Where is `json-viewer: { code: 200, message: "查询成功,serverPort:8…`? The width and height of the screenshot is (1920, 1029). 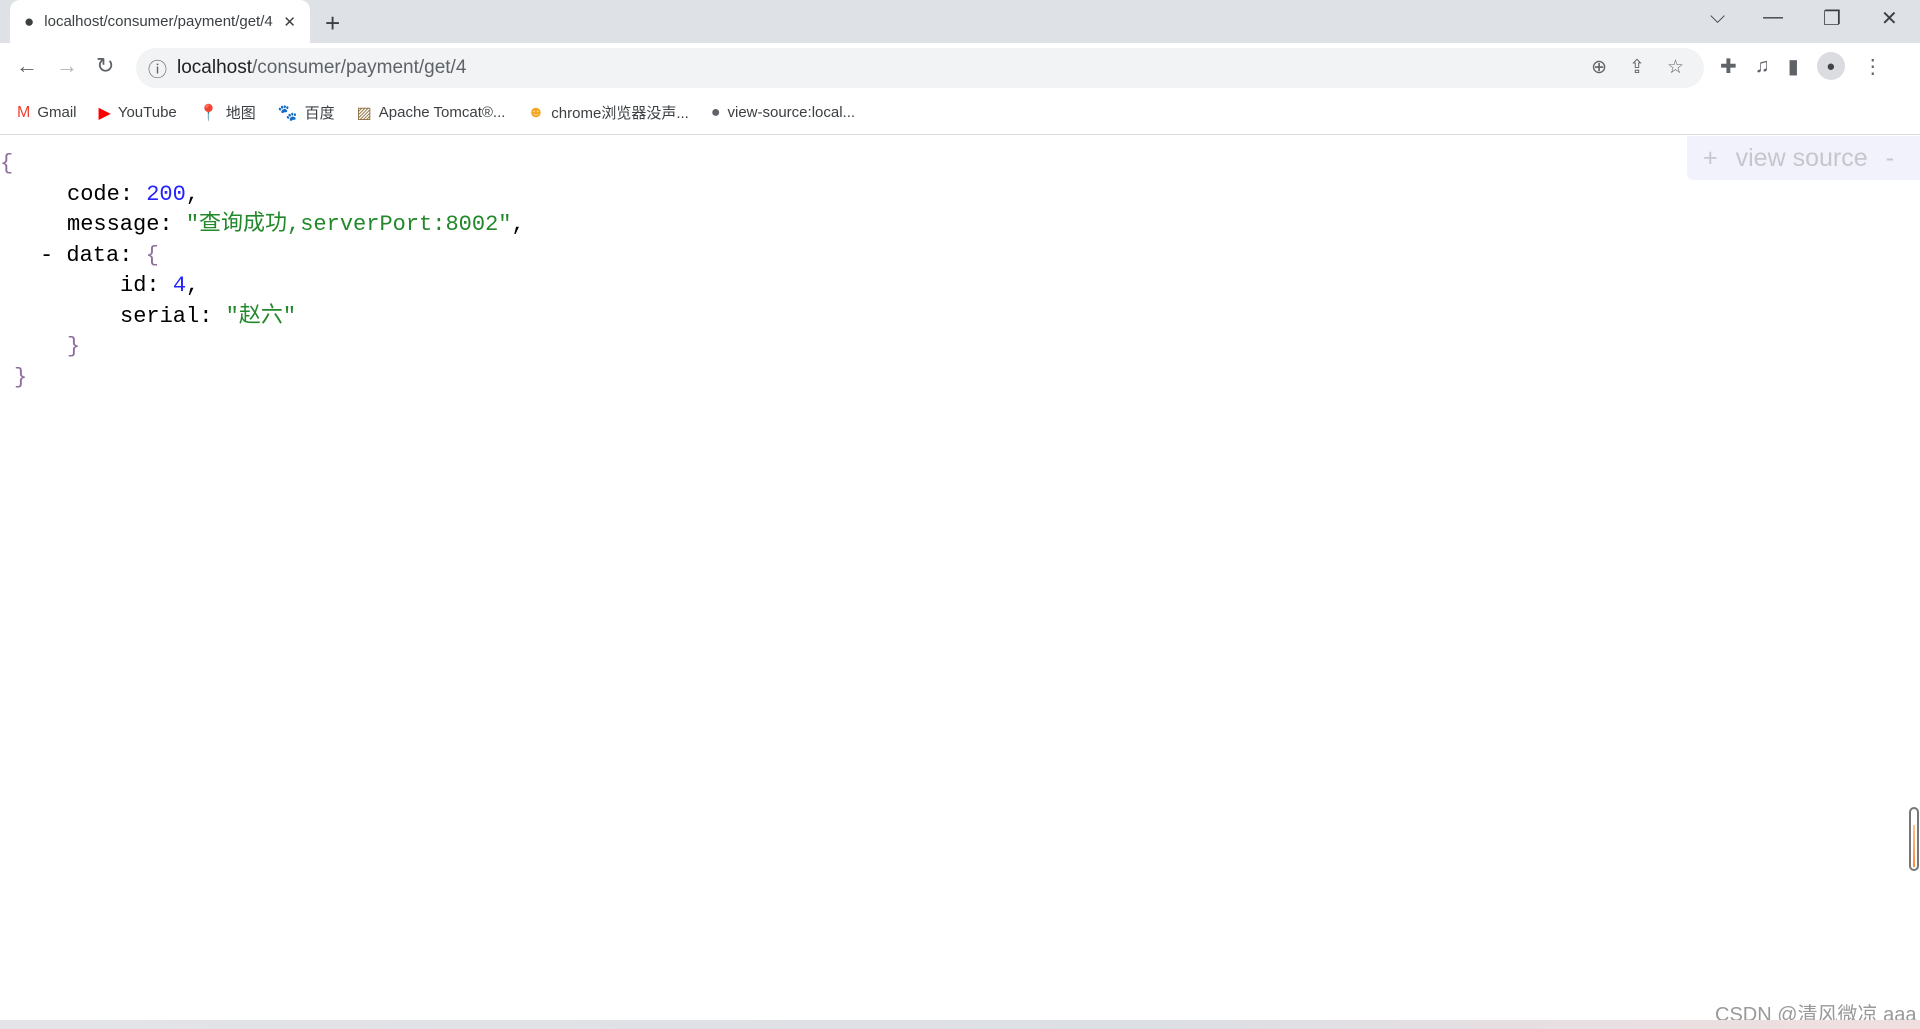
json-viewer: { code: 200, message: "查询成功,serverPort:8… is located at coordinates (262, 270).